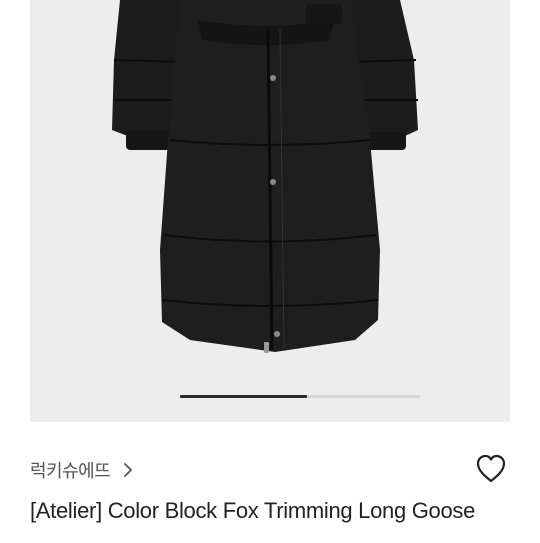 This screenshot has height=543, width=540. I want to click on brand-row: 럭키슈에뜨, so click(270, 470).